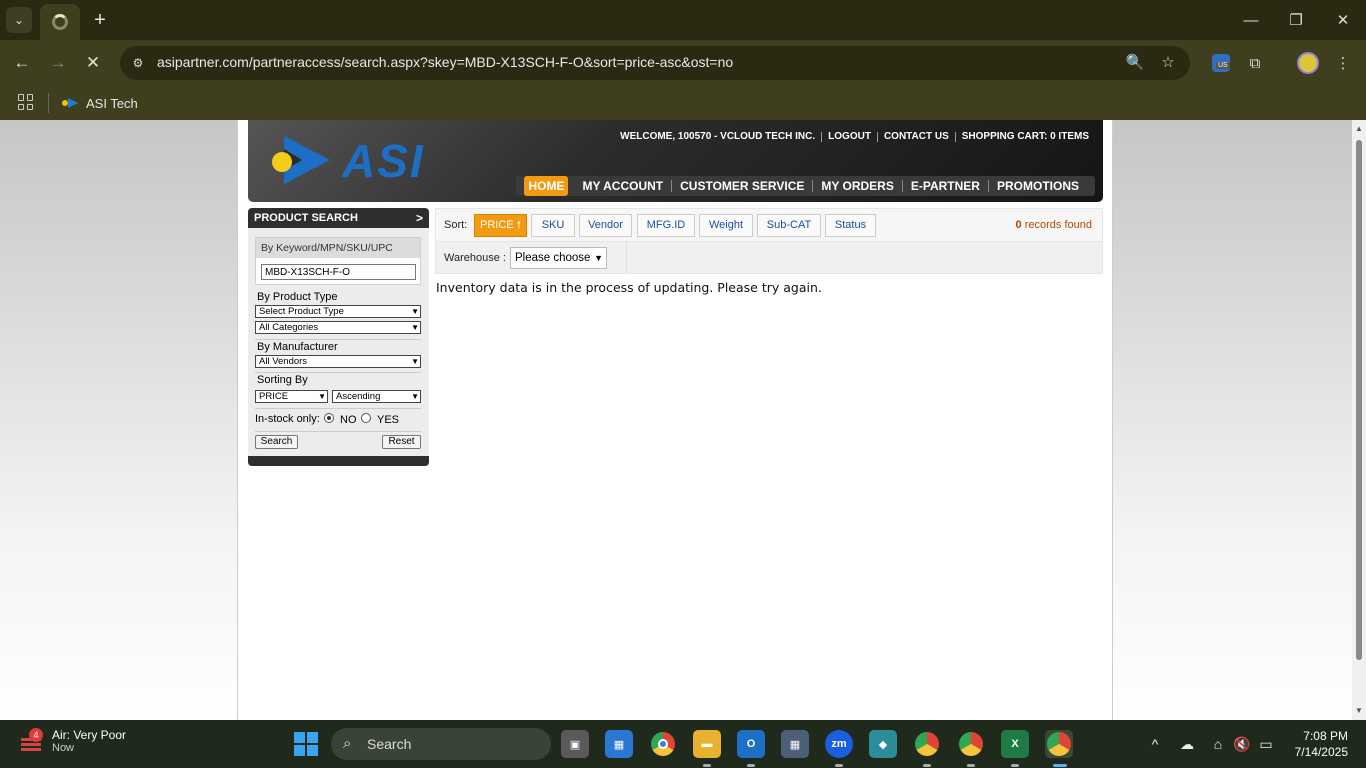  I want to click on category-select: All Categories ▼, so click(338, 327).